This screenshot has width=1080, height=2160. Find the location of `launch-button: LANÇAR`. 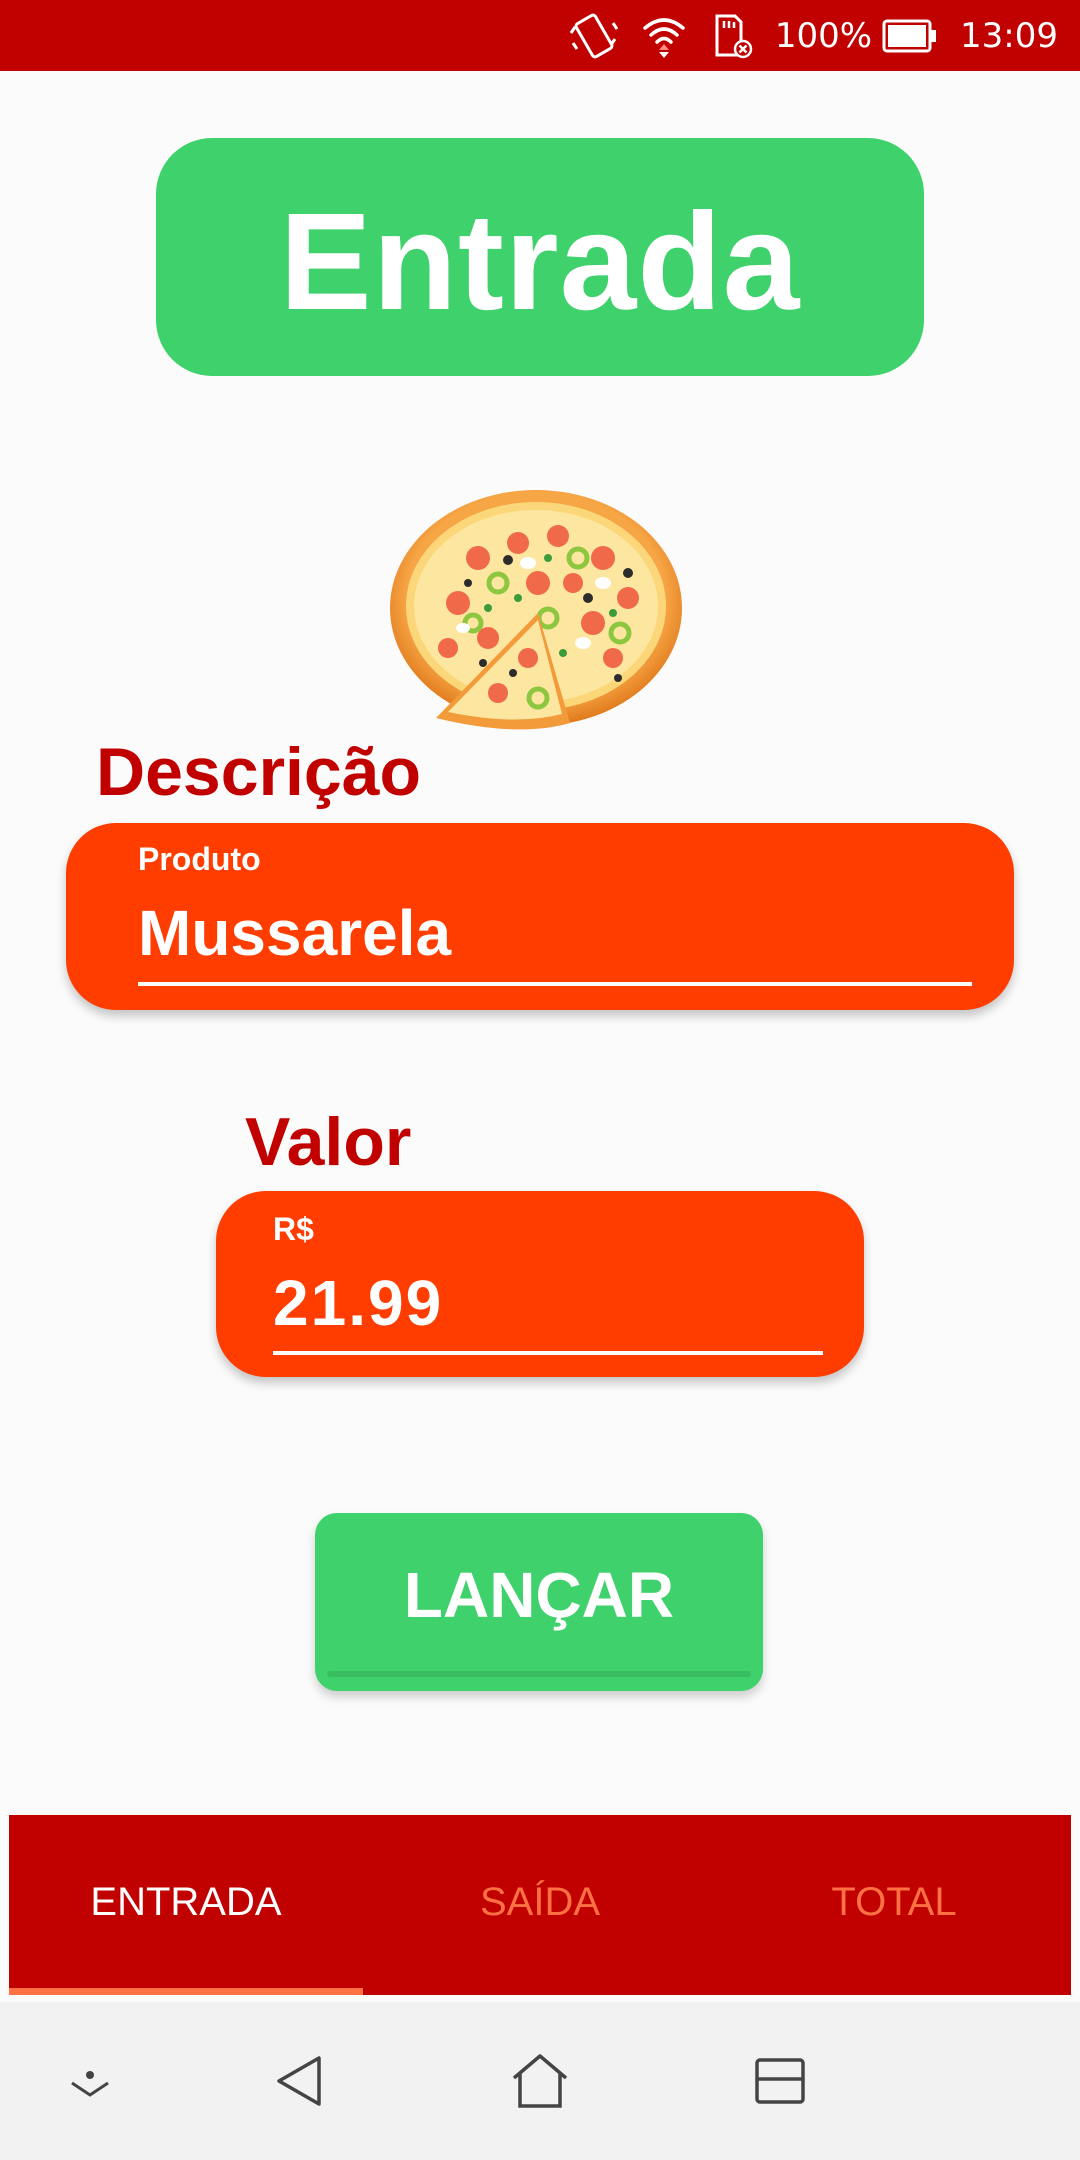

launch-button: LANÇAR is located at coordinates (539, 1602).